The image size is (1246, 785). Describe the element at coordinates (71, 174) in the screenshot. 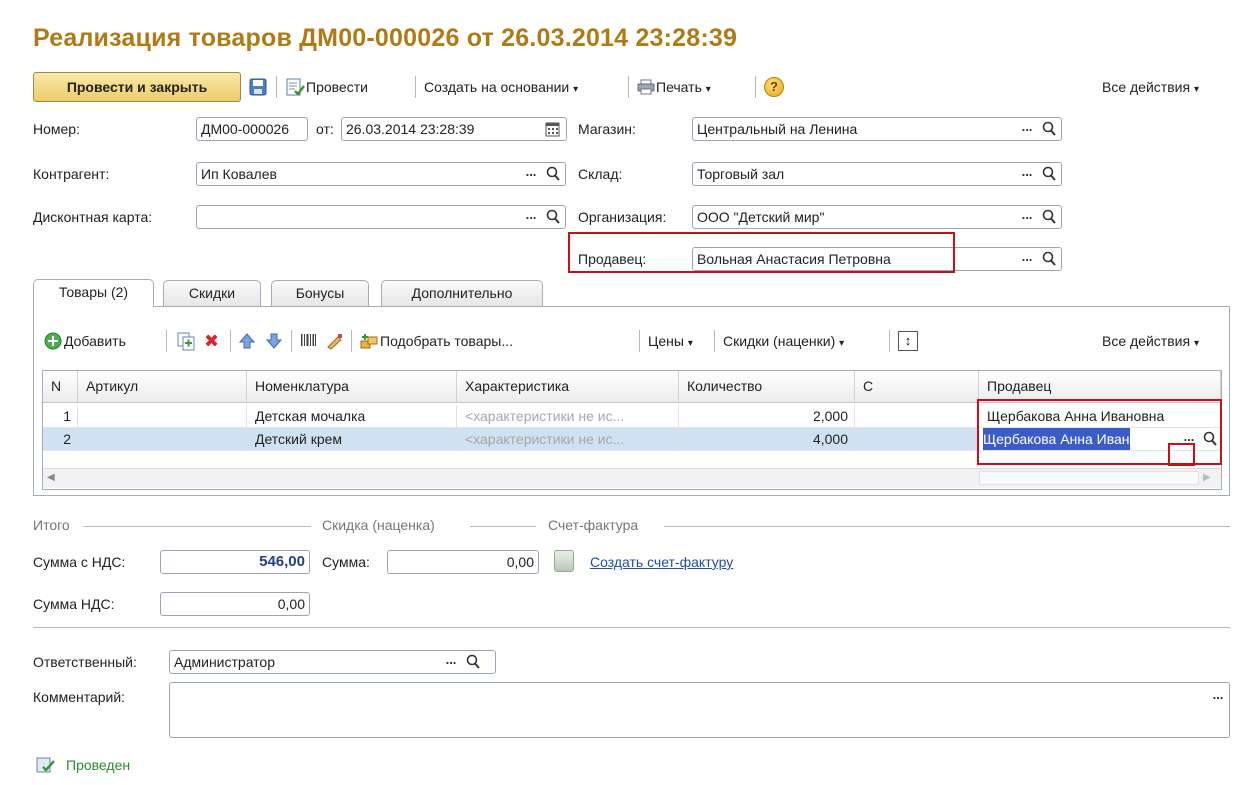

I see `counterparty-label: Контрагент:` at that location.